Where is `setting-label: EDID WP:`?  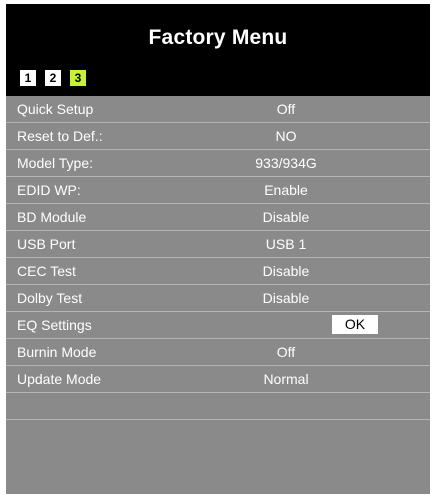
setting-label: EDID WP: is located at coordinates (49, 190).